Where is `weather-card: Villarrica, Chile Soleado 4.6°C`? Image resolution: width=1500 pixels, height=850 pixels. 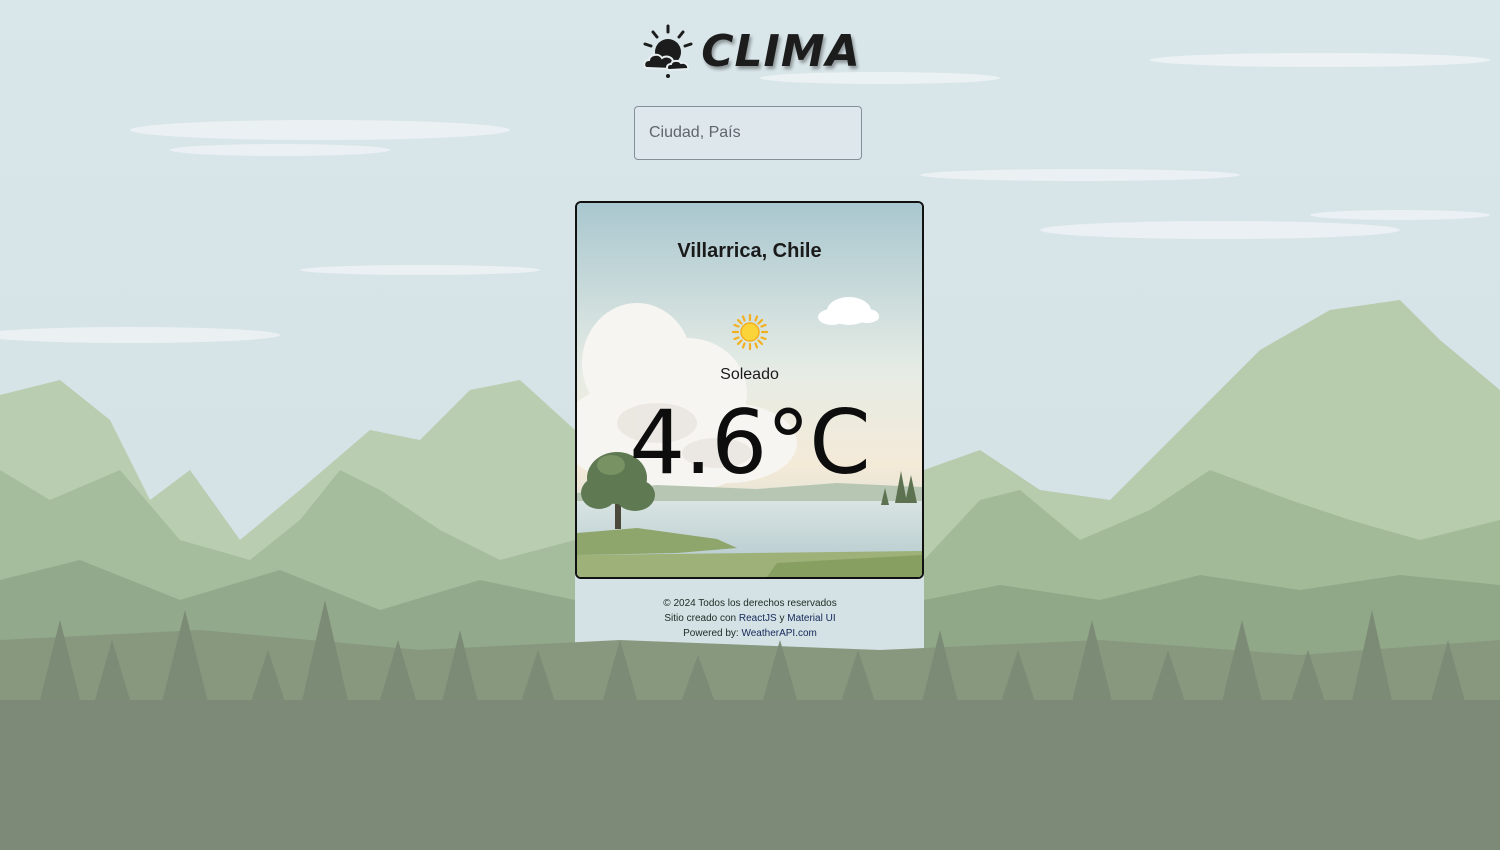 weather-card: Villarrica, Chile Soleado 4.6°C is located at coordinates (749, 390).